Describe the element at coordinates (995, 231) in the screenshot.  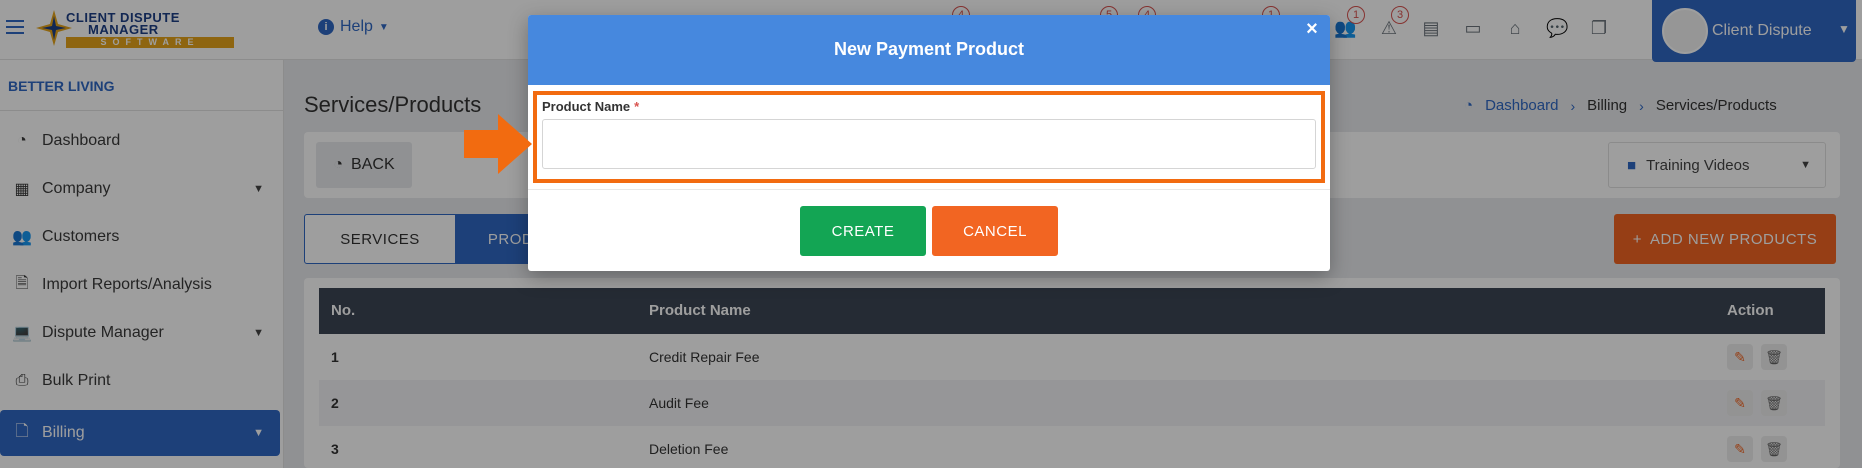
I see `cancel-button: CANCEL` at that location.